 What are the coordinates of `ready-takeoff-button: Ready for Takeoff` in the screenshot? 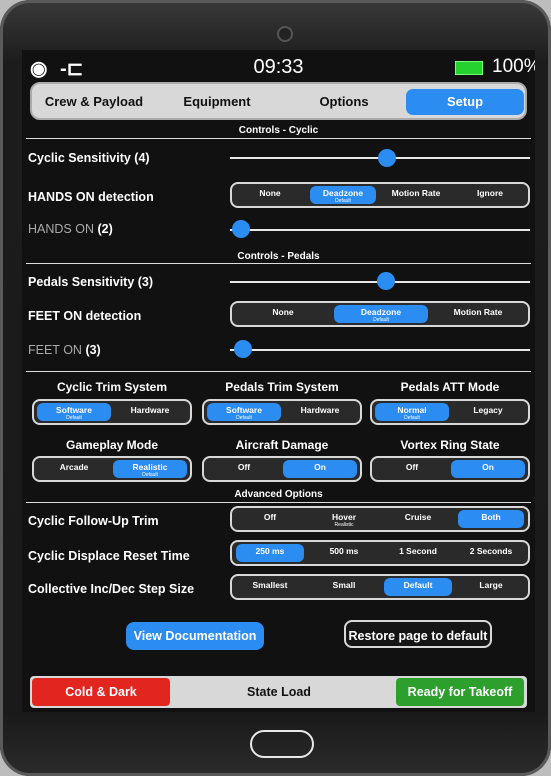 It's located at (460, 692).